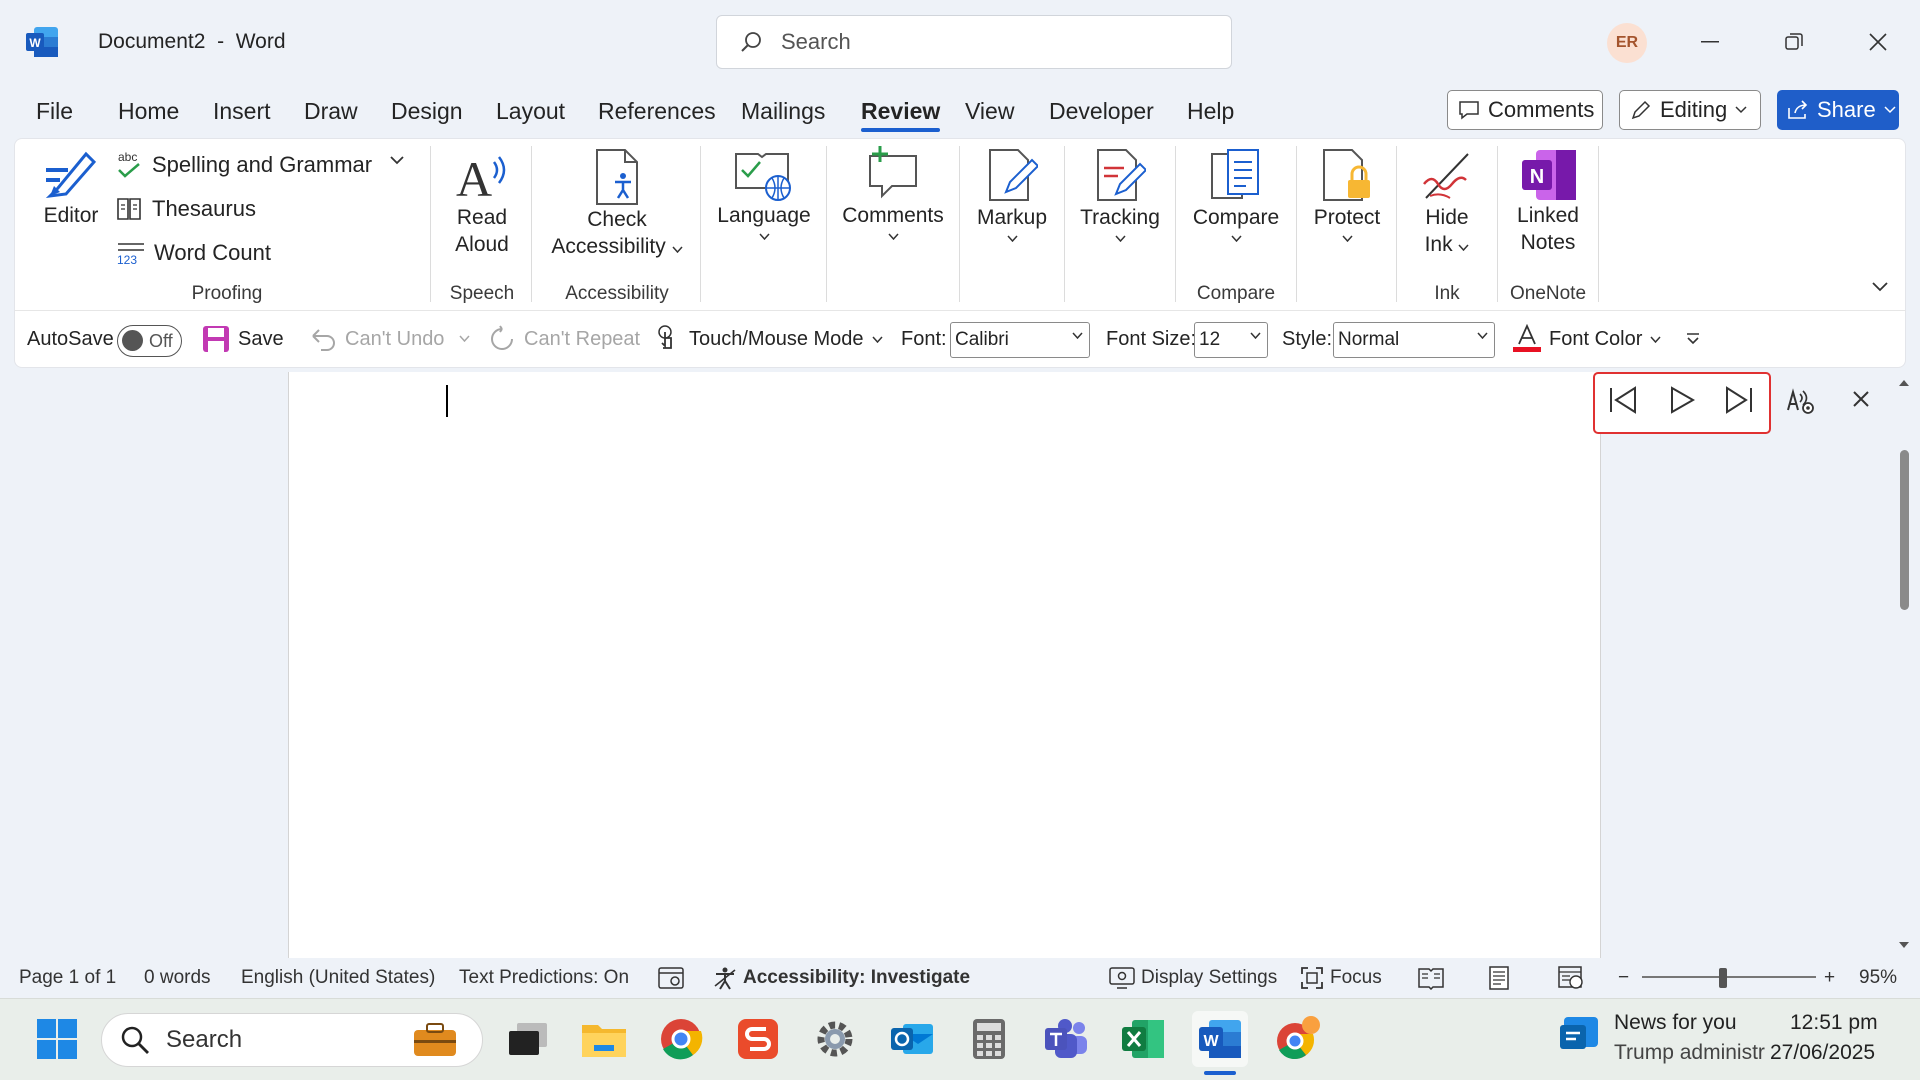 Image resolution: width=1920 pixels, height=1080 pixels. Describe the element at coordinates (1210, 111) in the screenshot. I see `tab-help: Help` at that location.